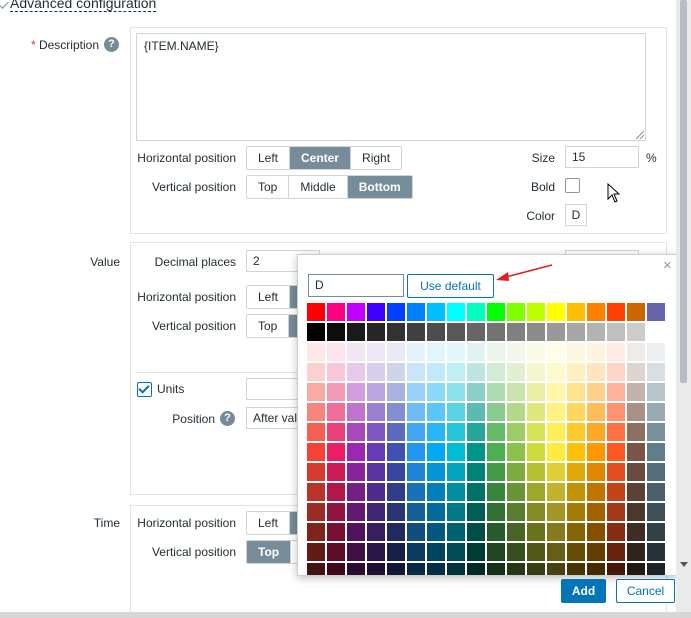  I want to click on color-picker-hex-input: D, so click(356, 285).